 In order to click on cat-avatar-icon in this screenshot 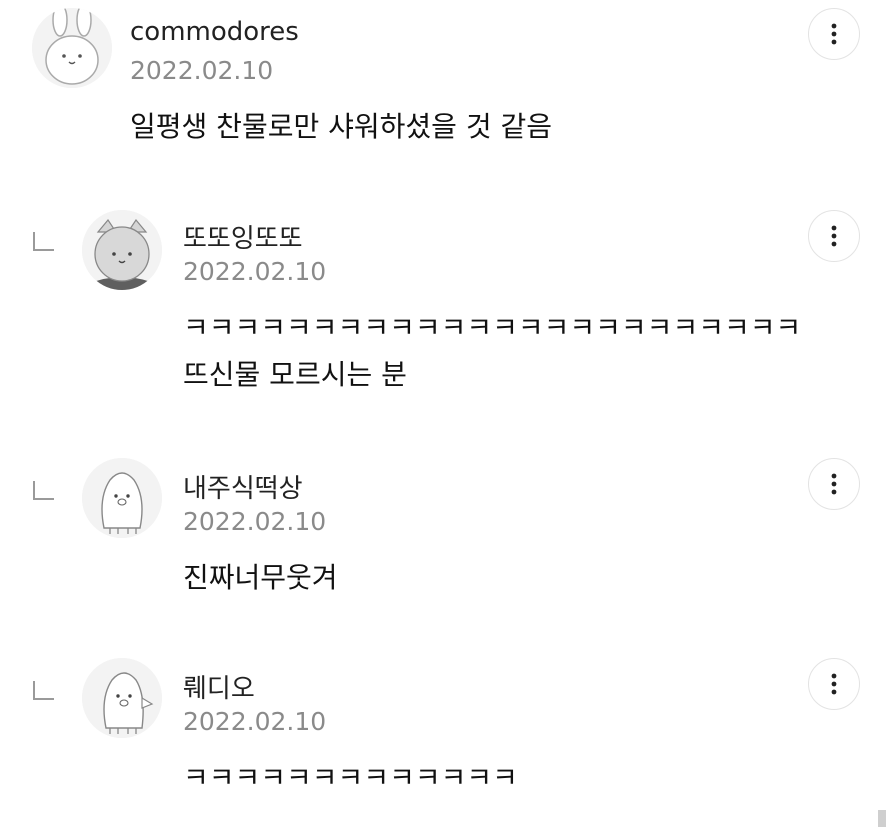, I will do `click(122, 250)`.